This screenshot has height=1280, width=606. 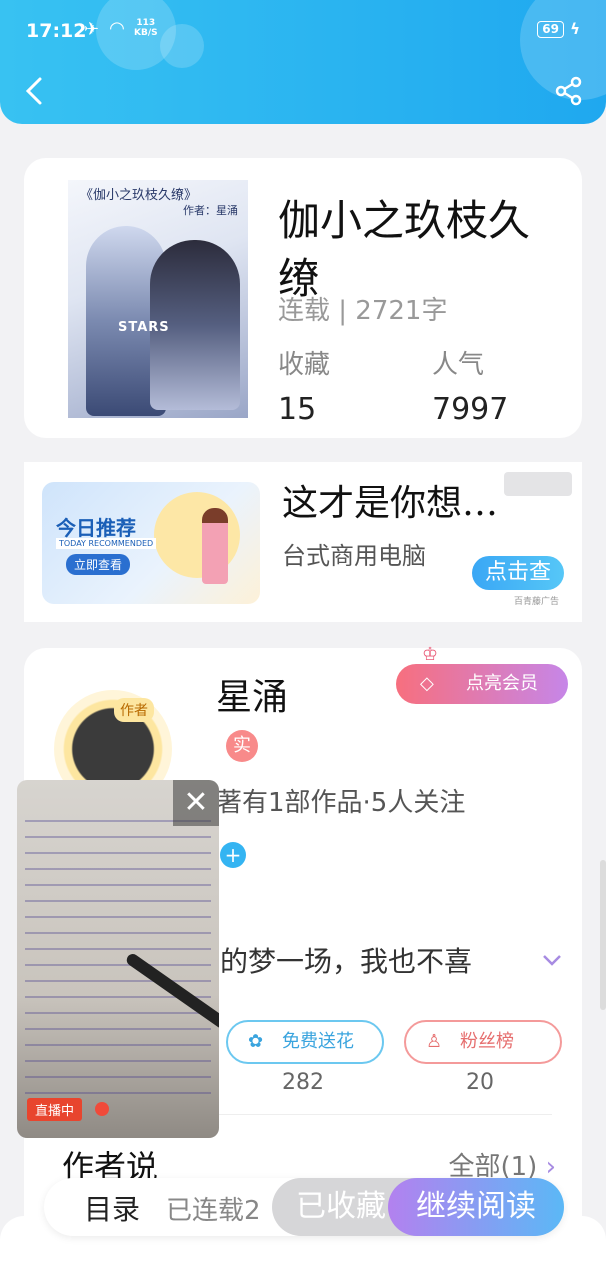 I want to click on top-header: 17:12 ✈ ◠ 113 KB/S 69 ϟ, so click(x=303, y=62).